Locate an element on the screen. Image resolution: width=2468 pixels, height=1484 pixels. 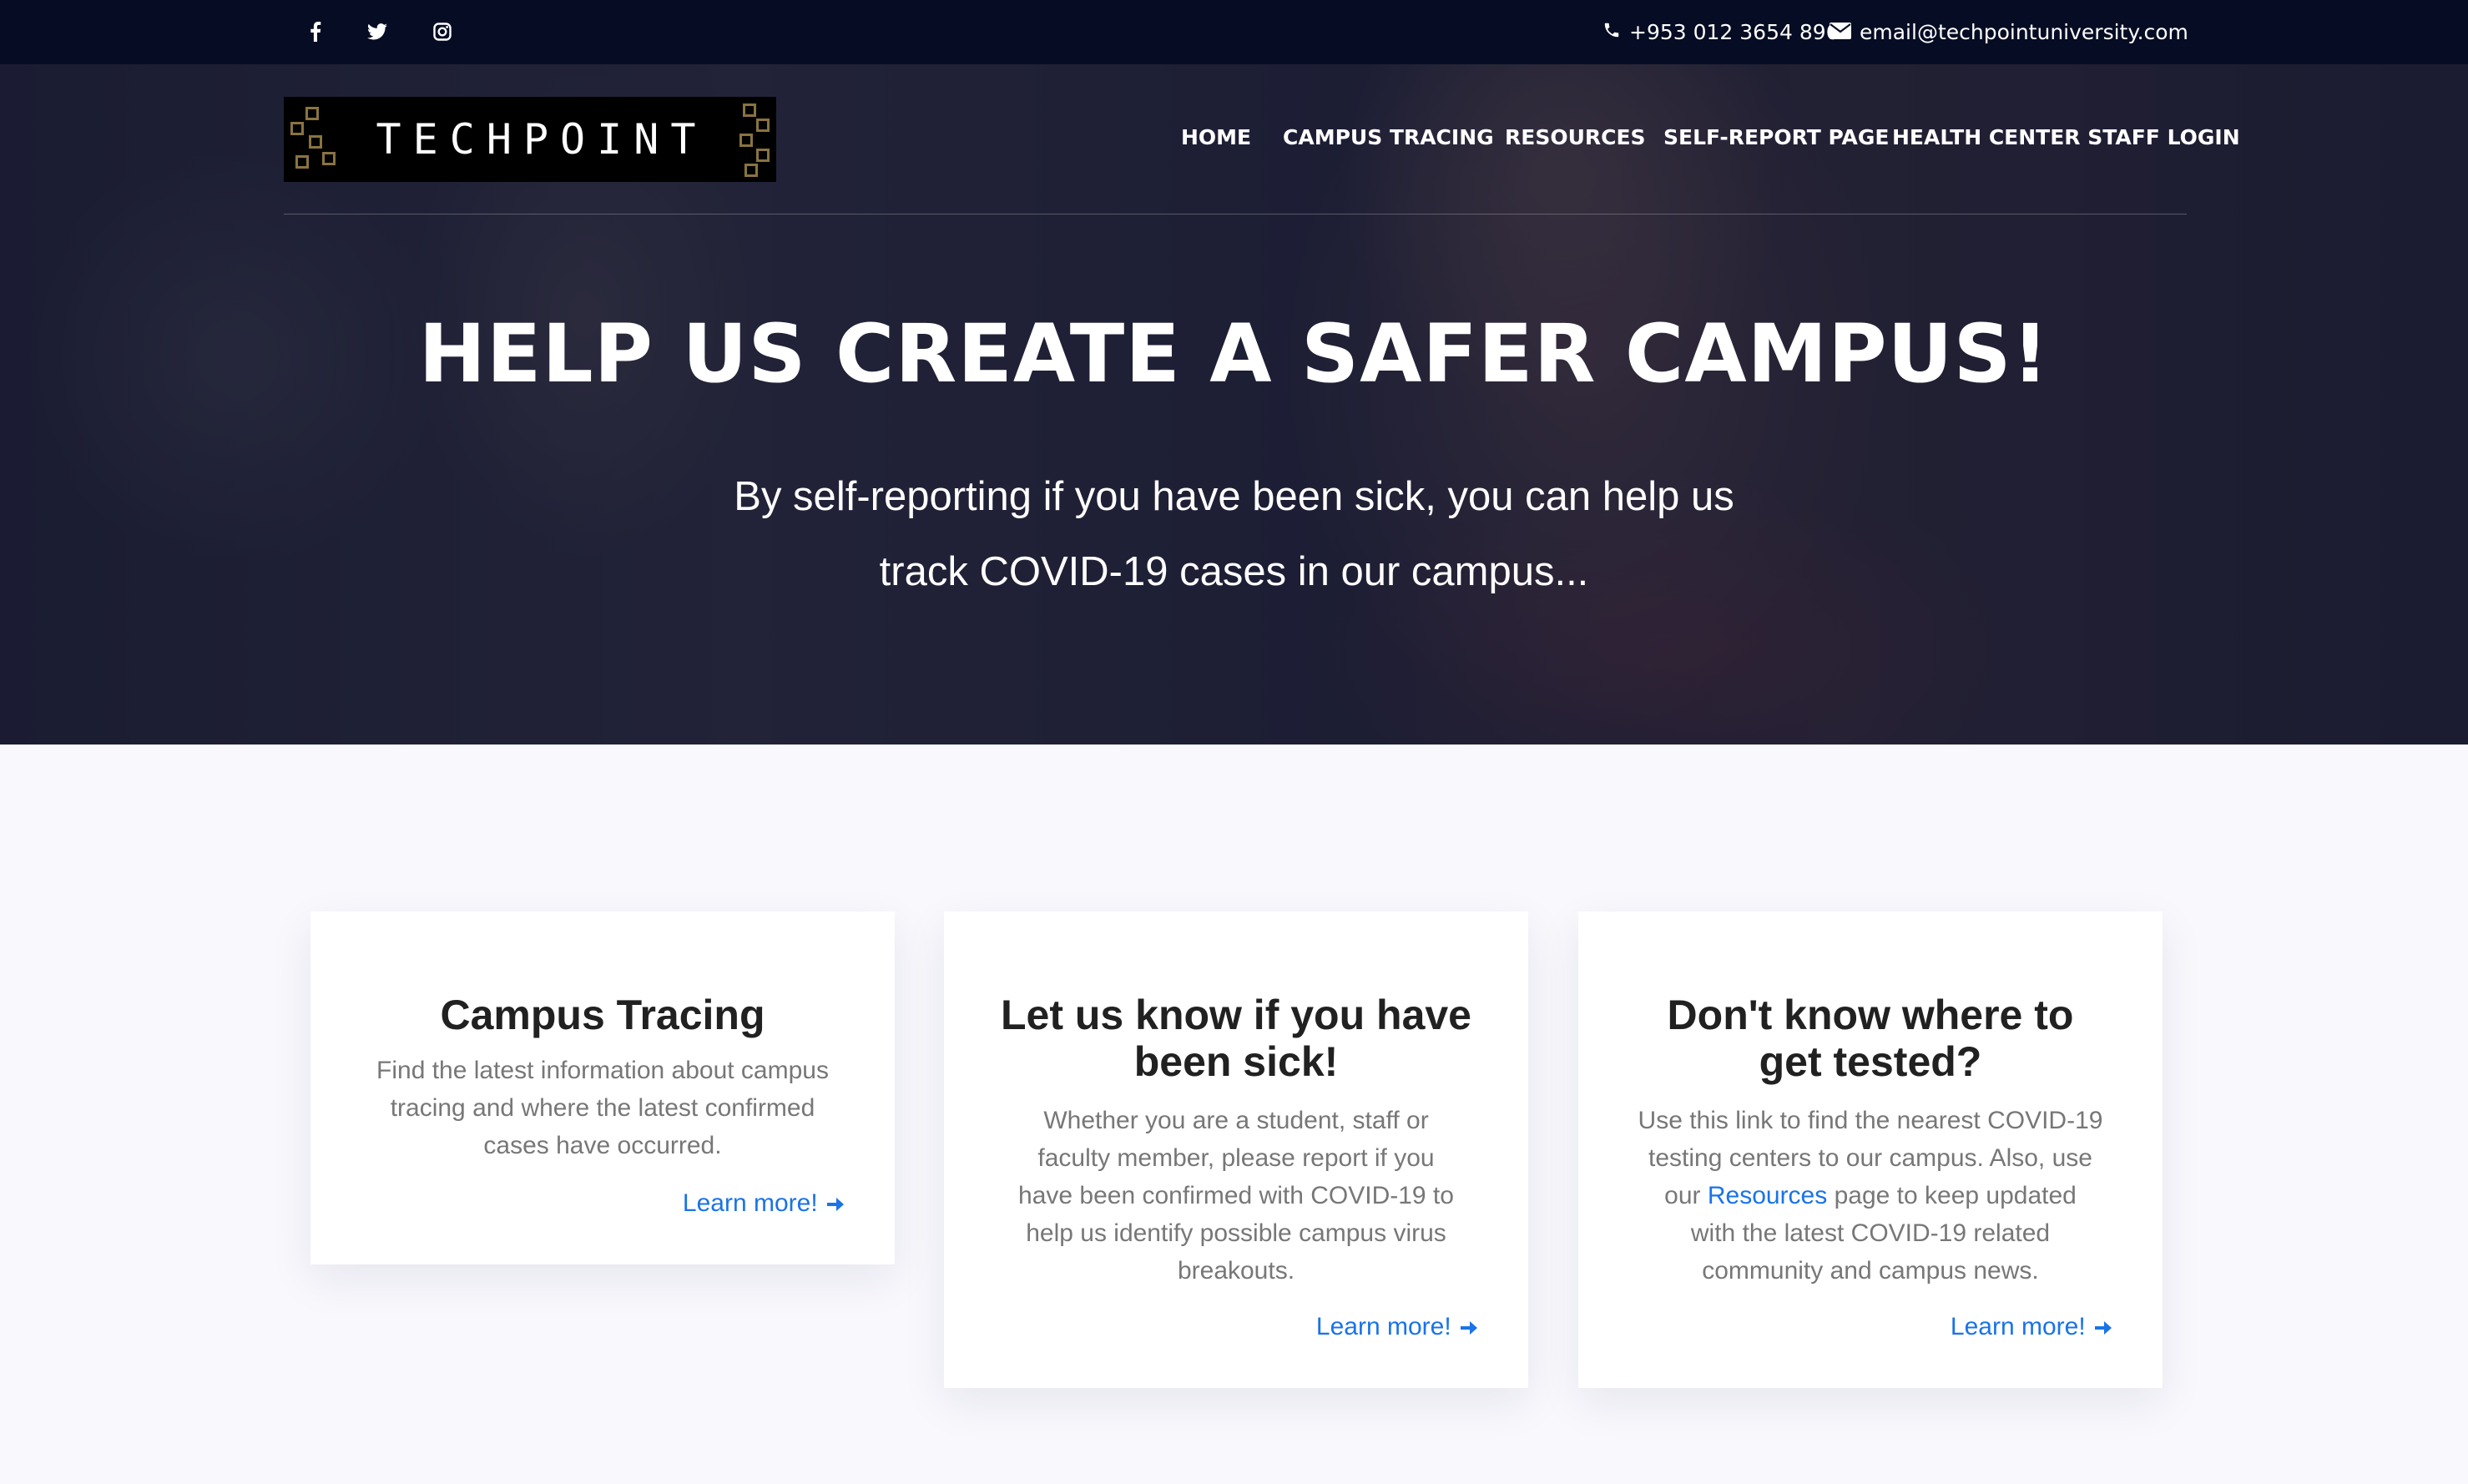
card-text-line: community and campus news. is located at coordinates (1870, 1271).